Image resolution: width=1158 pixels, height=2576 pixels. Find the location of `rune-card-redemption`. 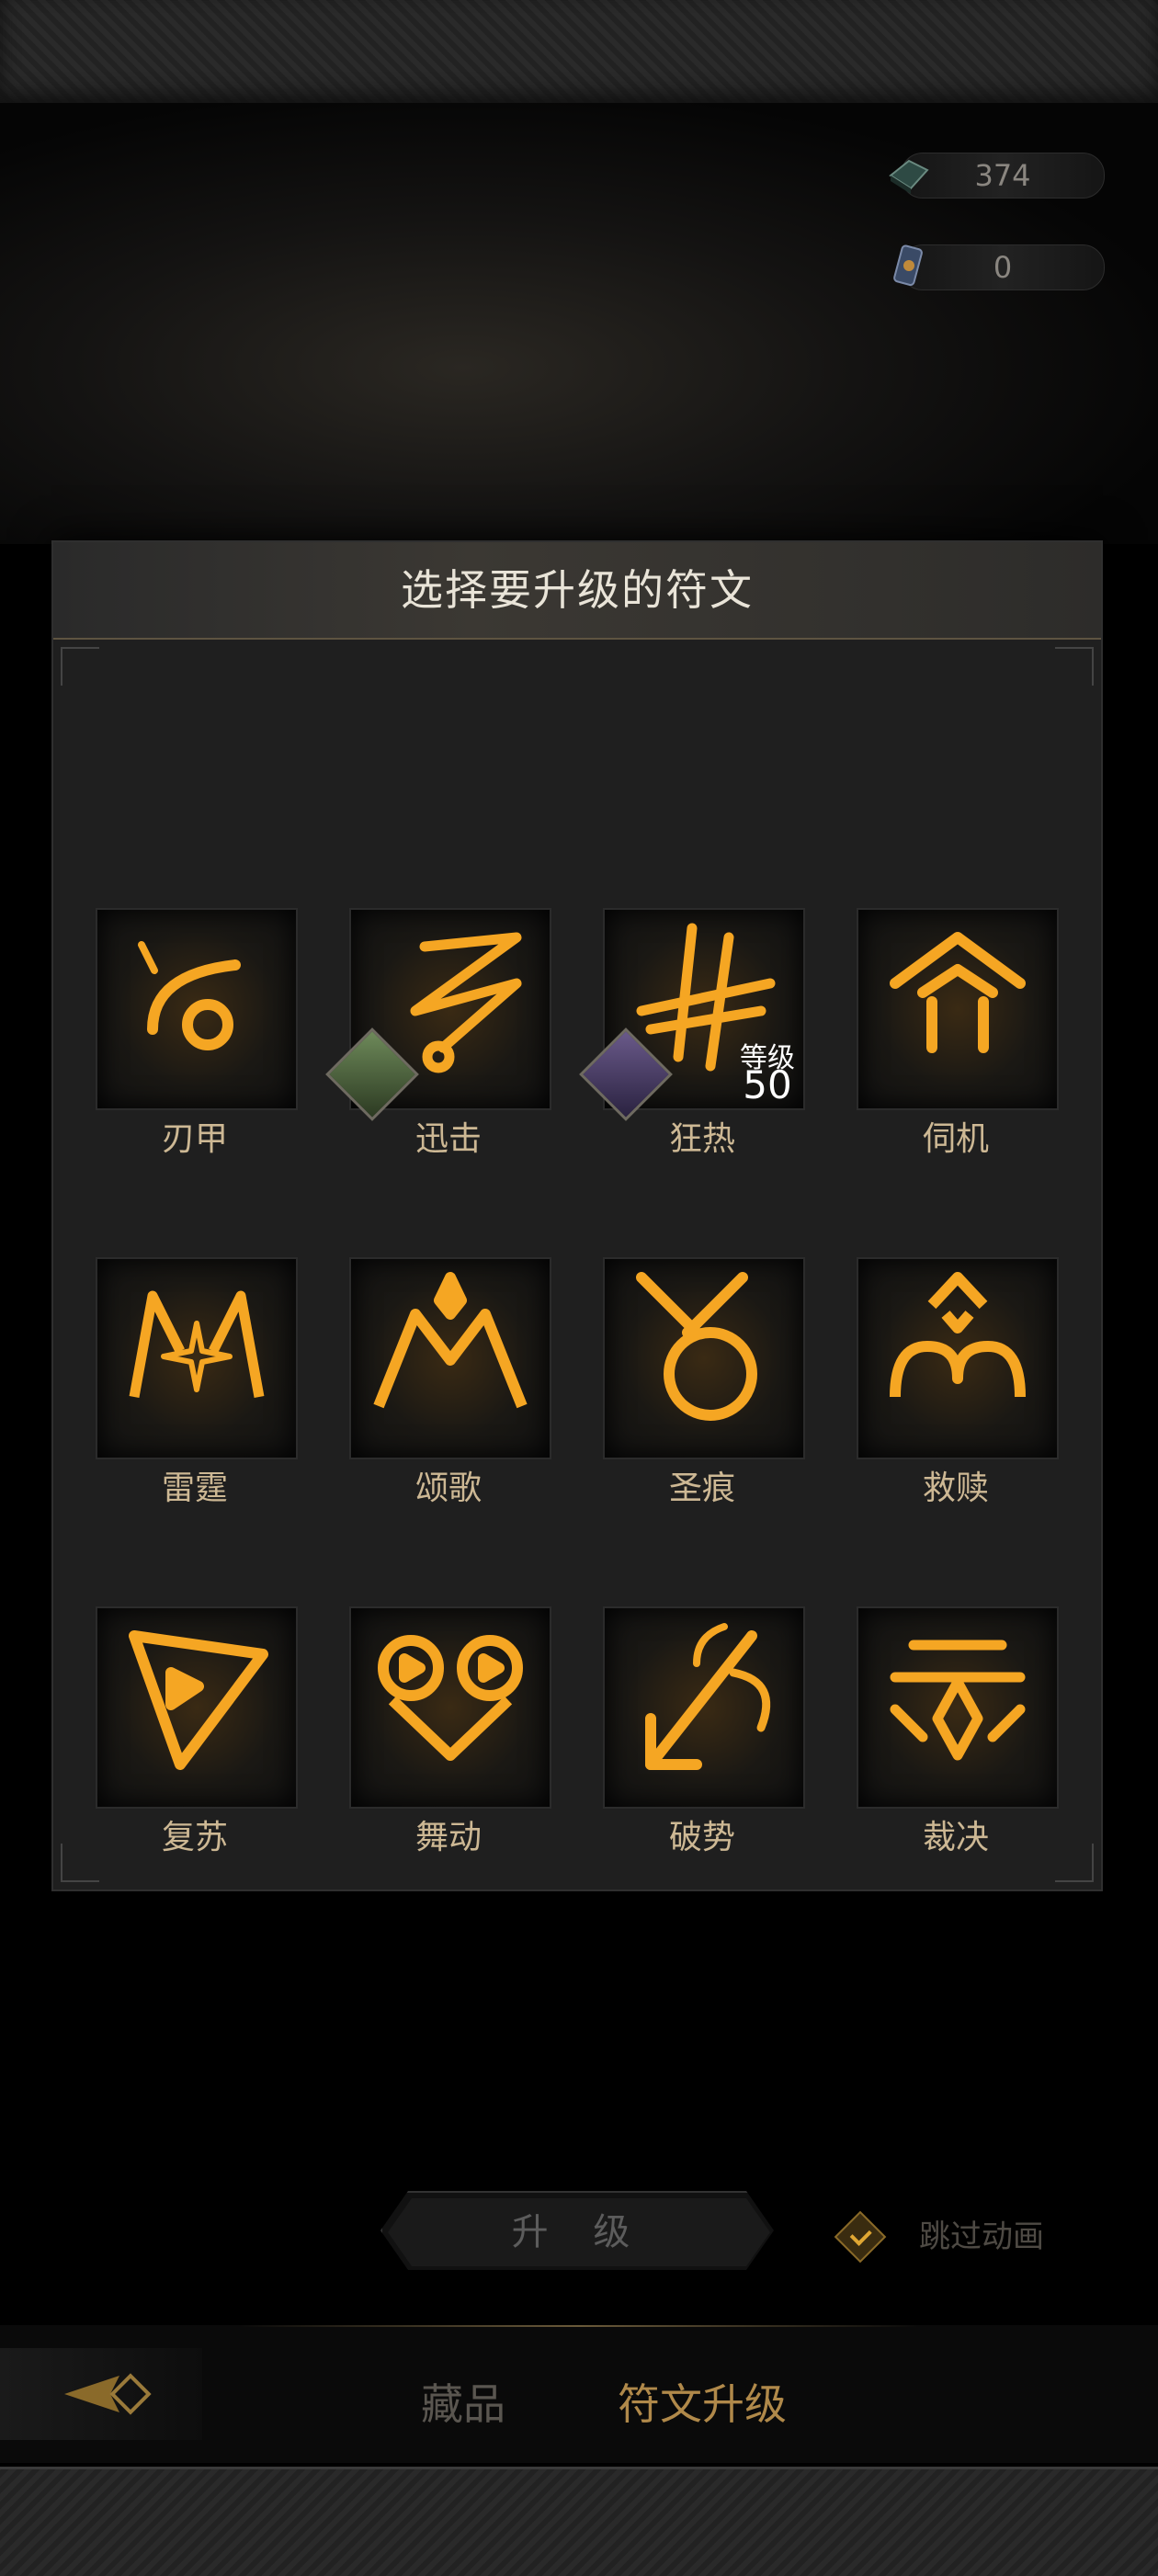

rune-card-redemption is located at coordinates (958, 1358).